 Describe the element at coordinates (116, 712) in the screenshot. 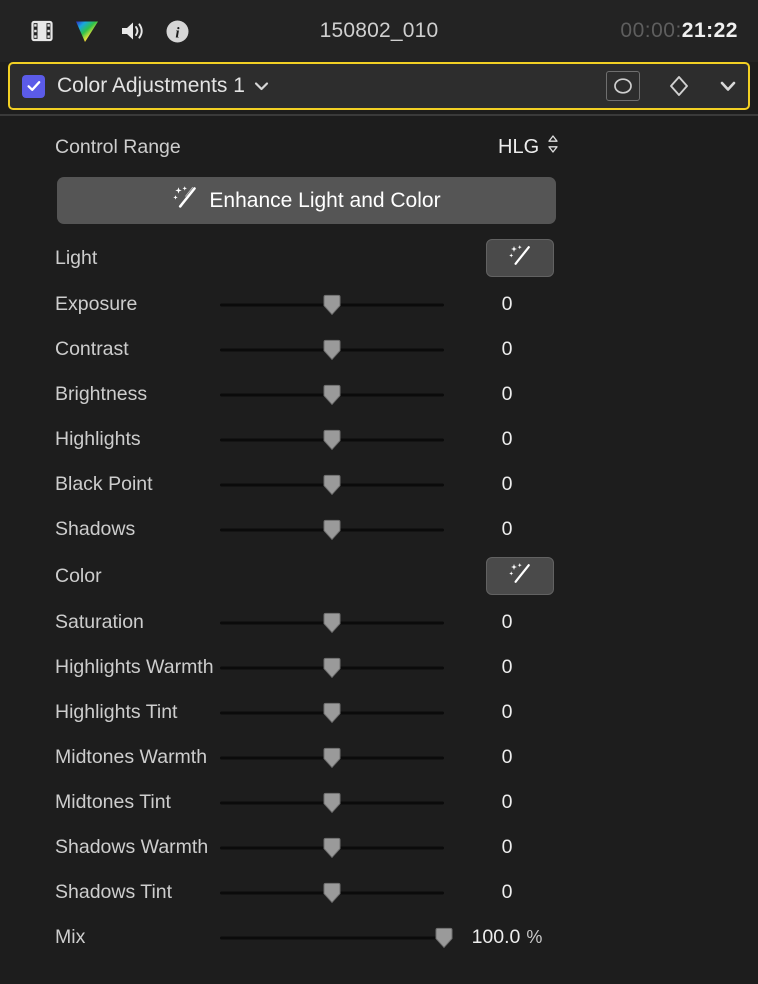

I see `parameter-label: Highlights Tint` at that location.